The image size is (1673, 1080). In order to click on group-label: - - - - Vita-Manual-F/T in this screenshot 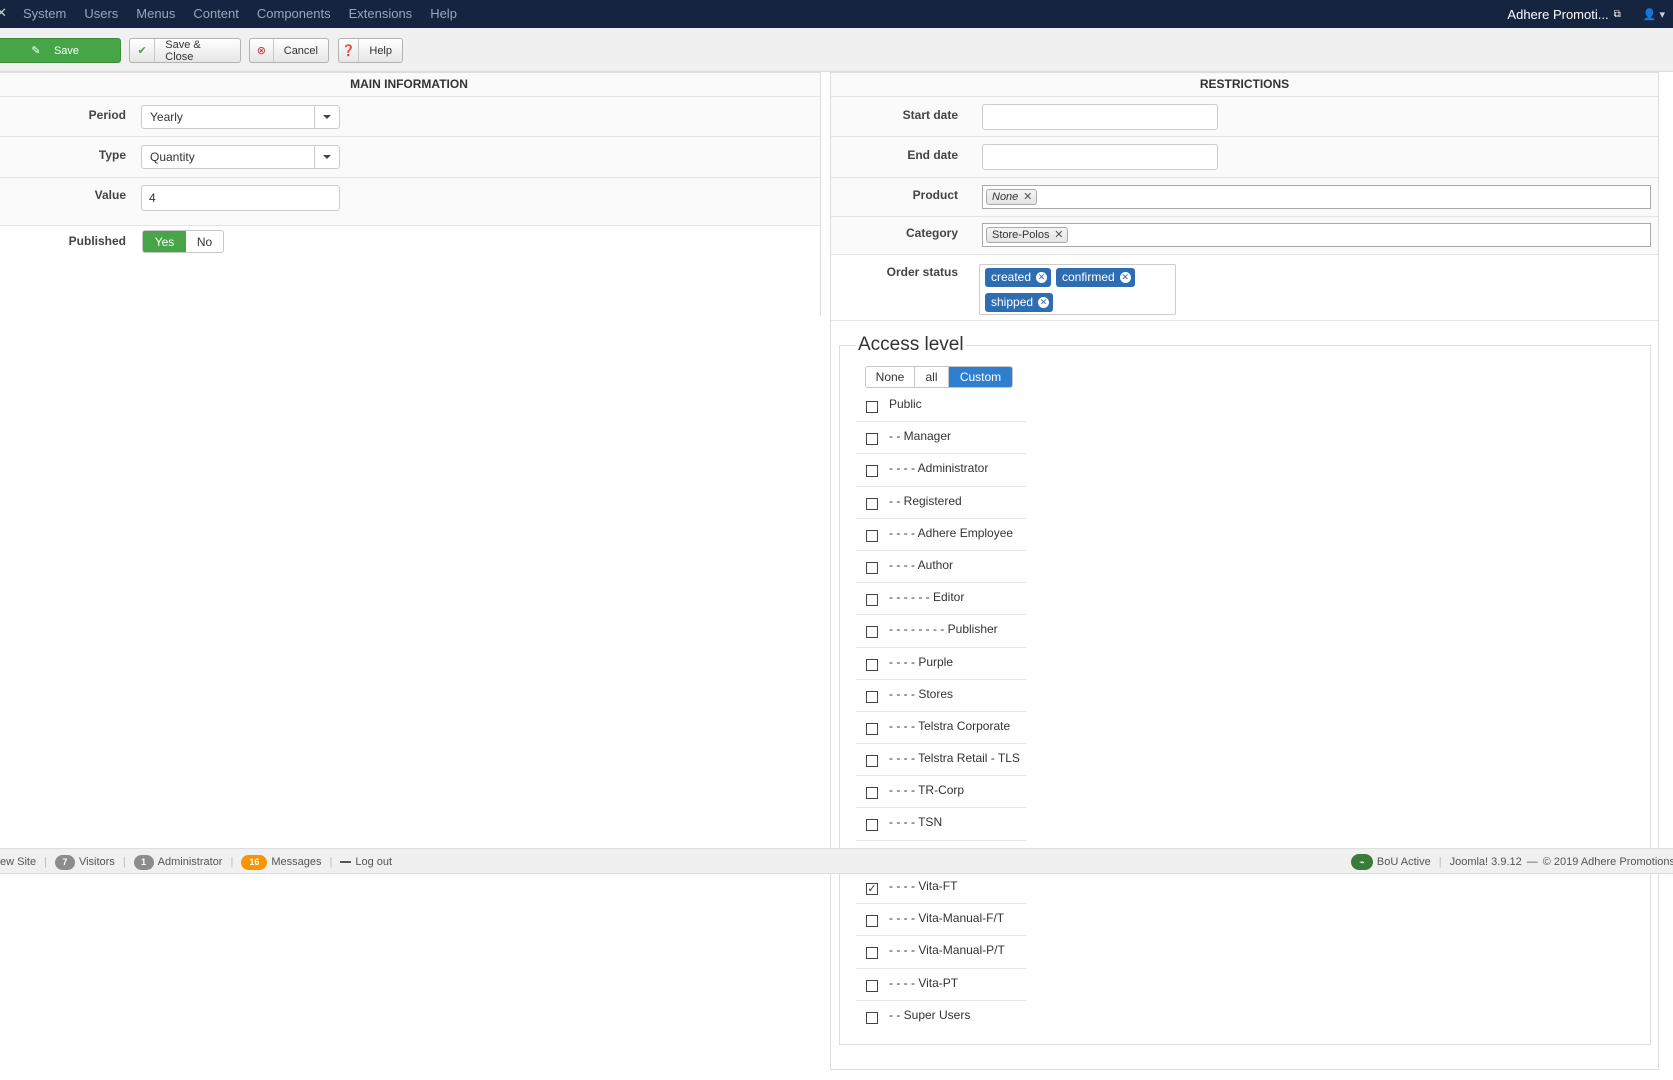, I will do `click(947, 918)`.